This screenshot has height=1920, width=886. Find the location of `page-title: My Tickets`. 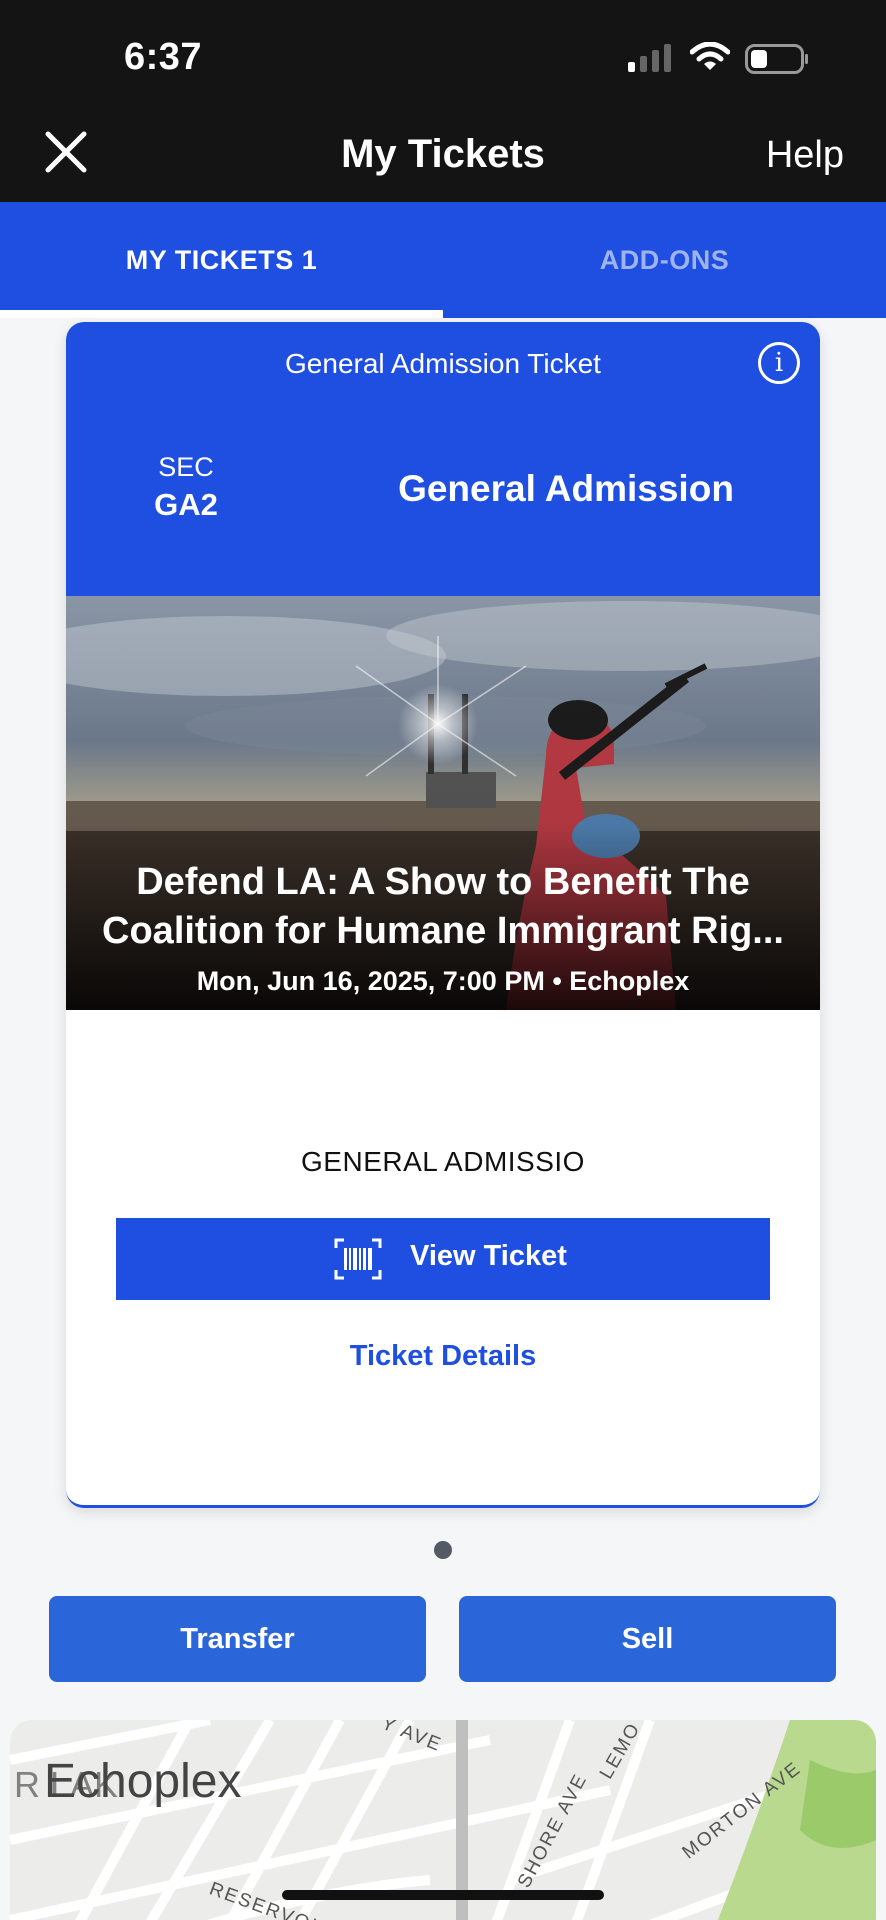

page-title: My Tickets is located at coordinates (443, 154).